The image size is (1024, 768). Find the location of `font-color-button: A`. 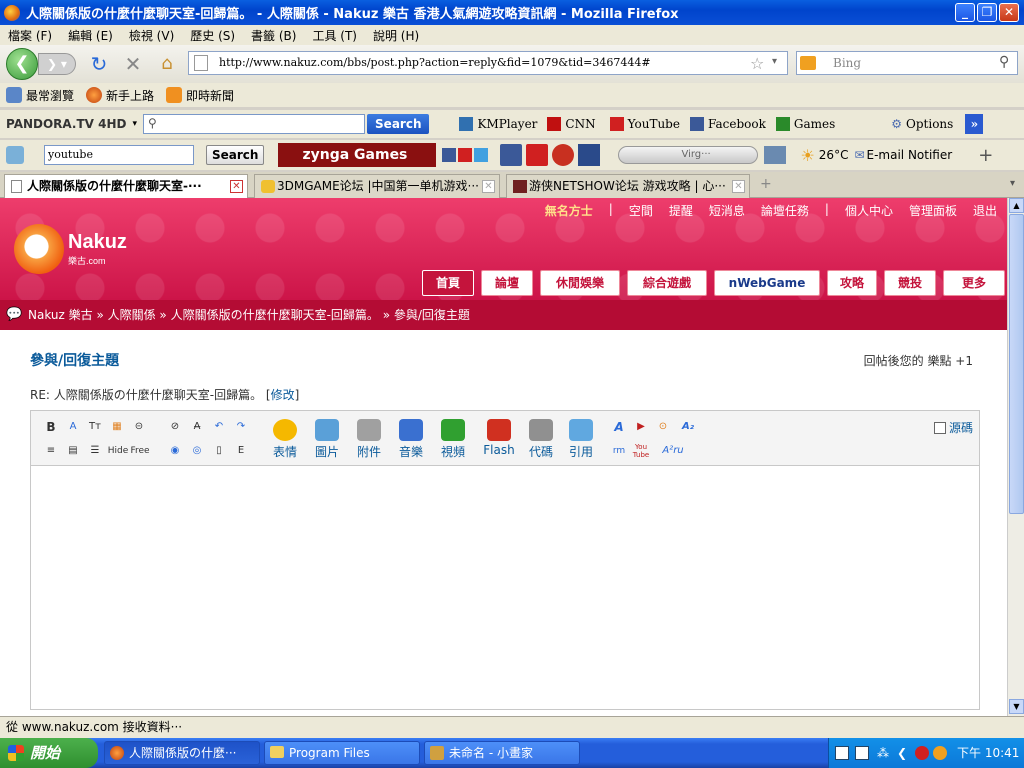

font-color-button: A is located at coordinates (73, 427).